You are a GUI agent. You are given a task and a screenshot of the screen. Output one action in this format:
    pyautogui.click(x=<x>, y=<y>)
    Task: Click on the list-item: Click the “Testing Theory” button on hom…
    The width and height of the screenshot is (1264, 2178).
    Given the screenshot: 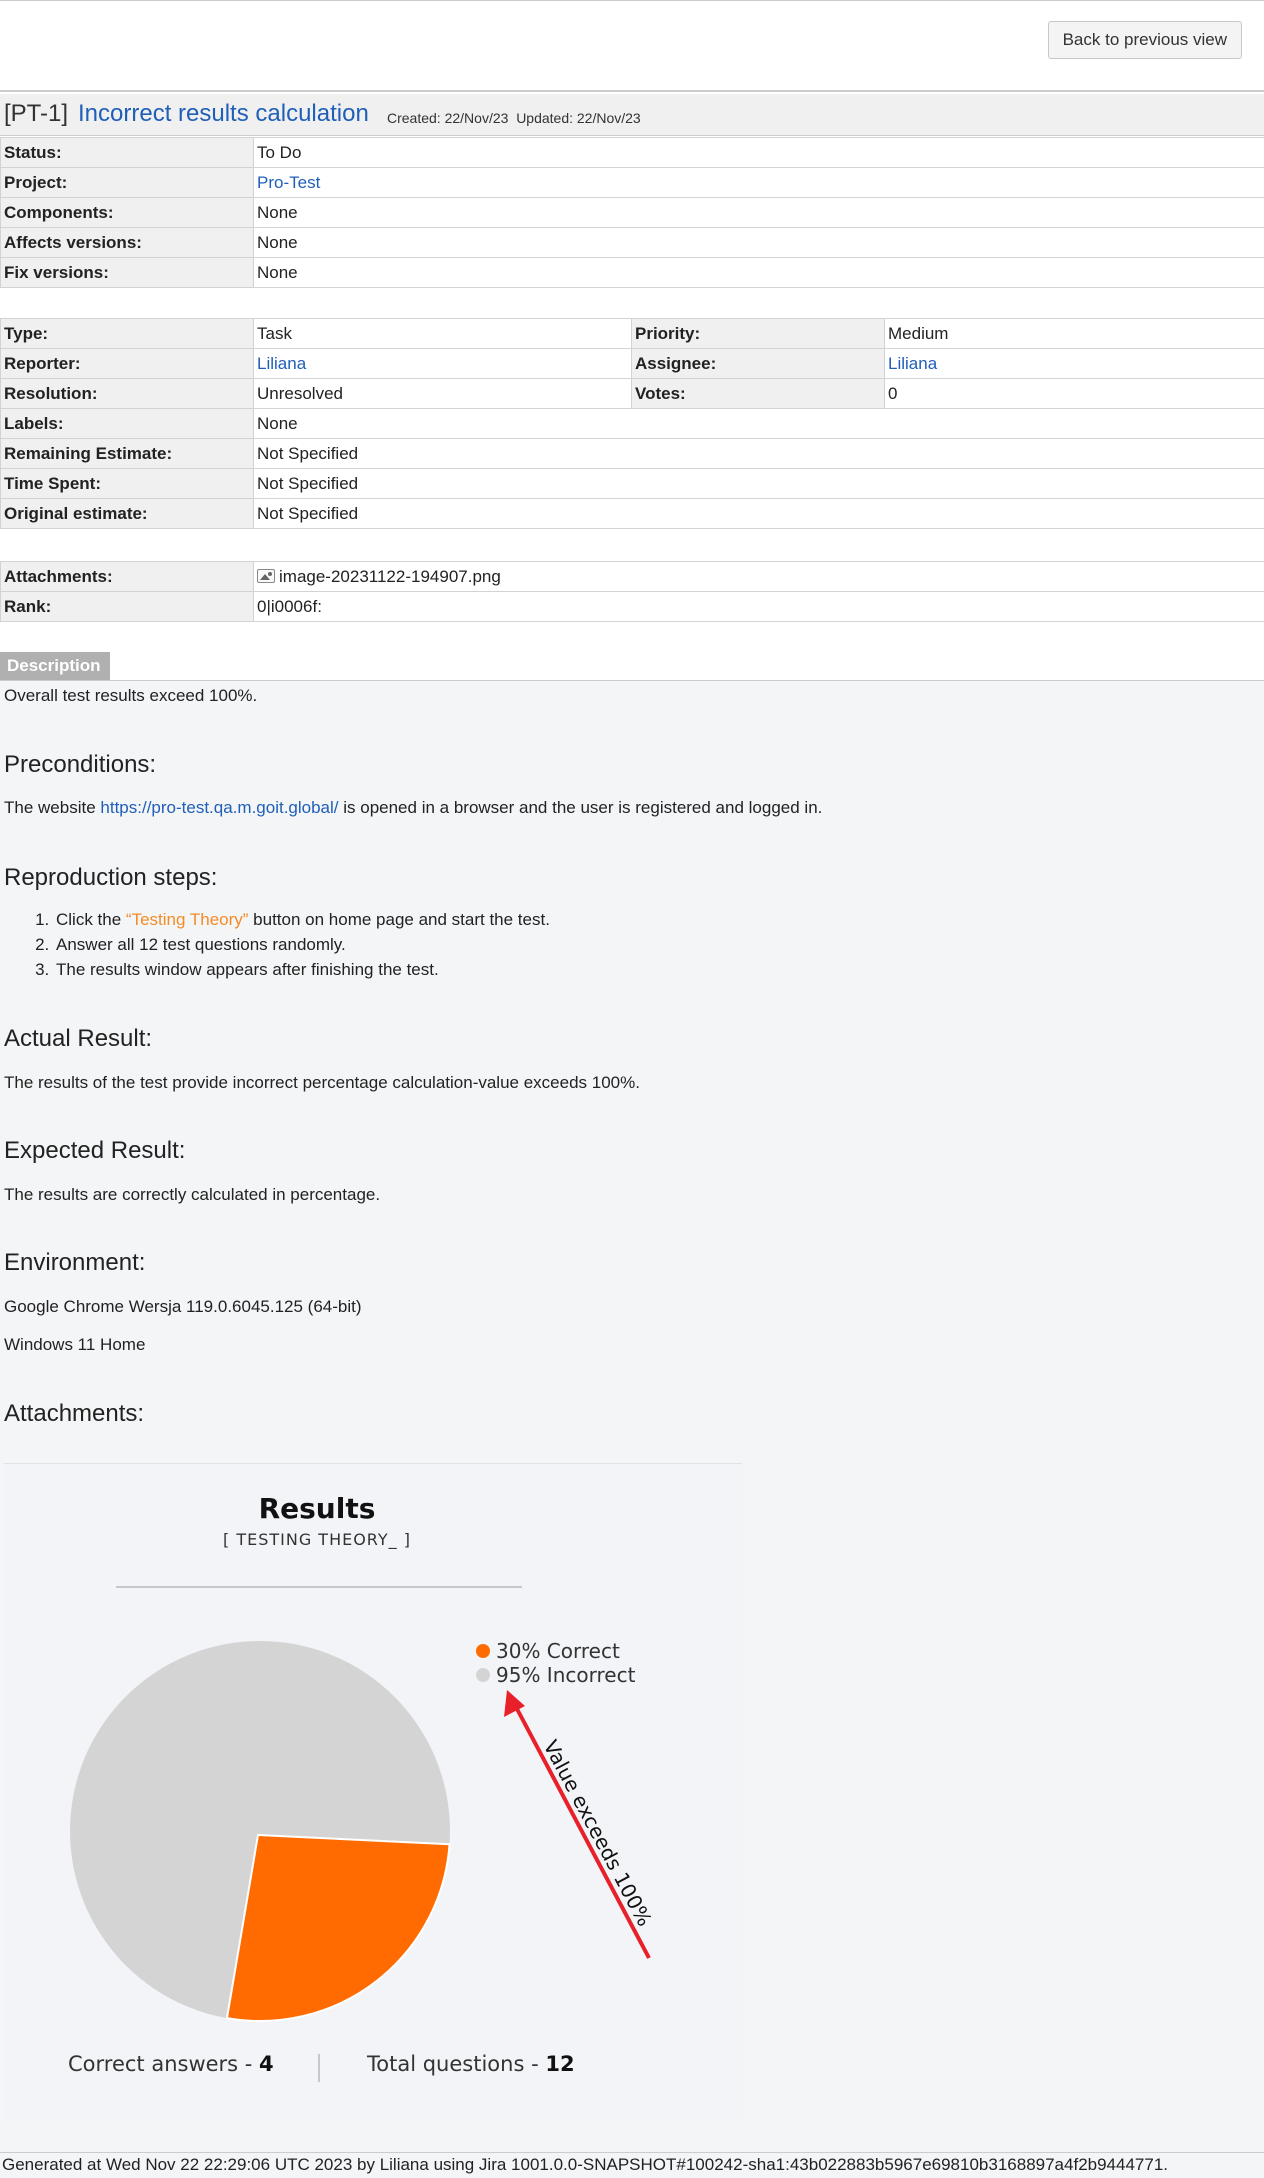 What is the action you would take?
    pyautogui.click(x=302, y=919)
    